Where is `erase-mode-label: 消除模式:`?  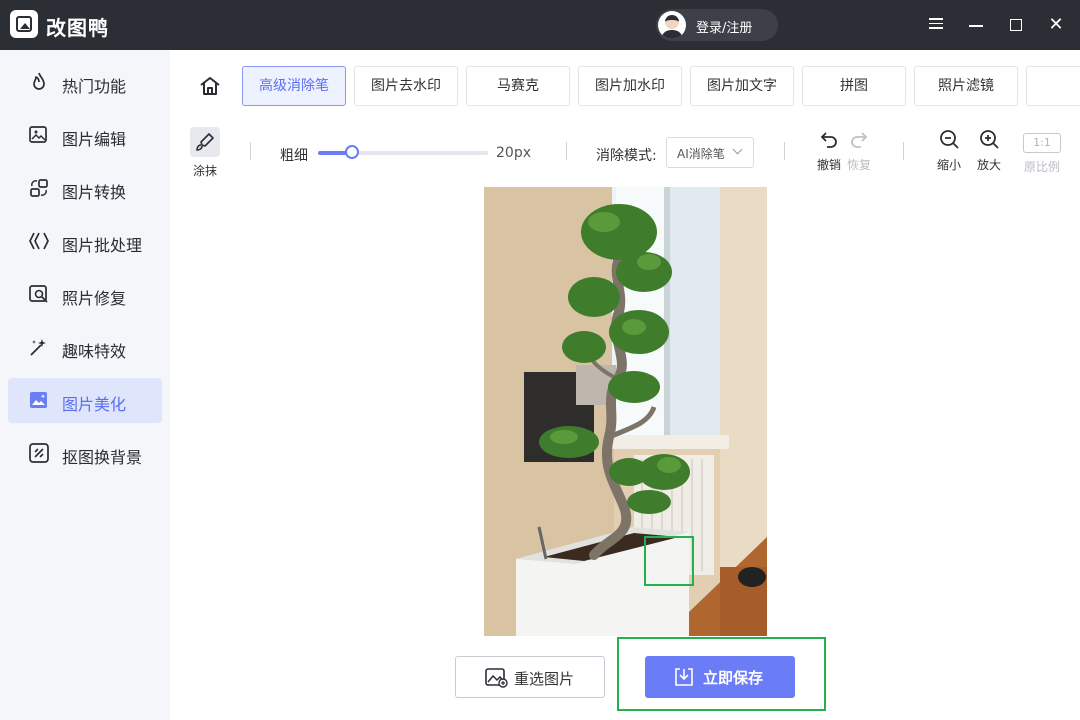
erase-mode-label: 消除模式: is located at coordinates (626, 156).